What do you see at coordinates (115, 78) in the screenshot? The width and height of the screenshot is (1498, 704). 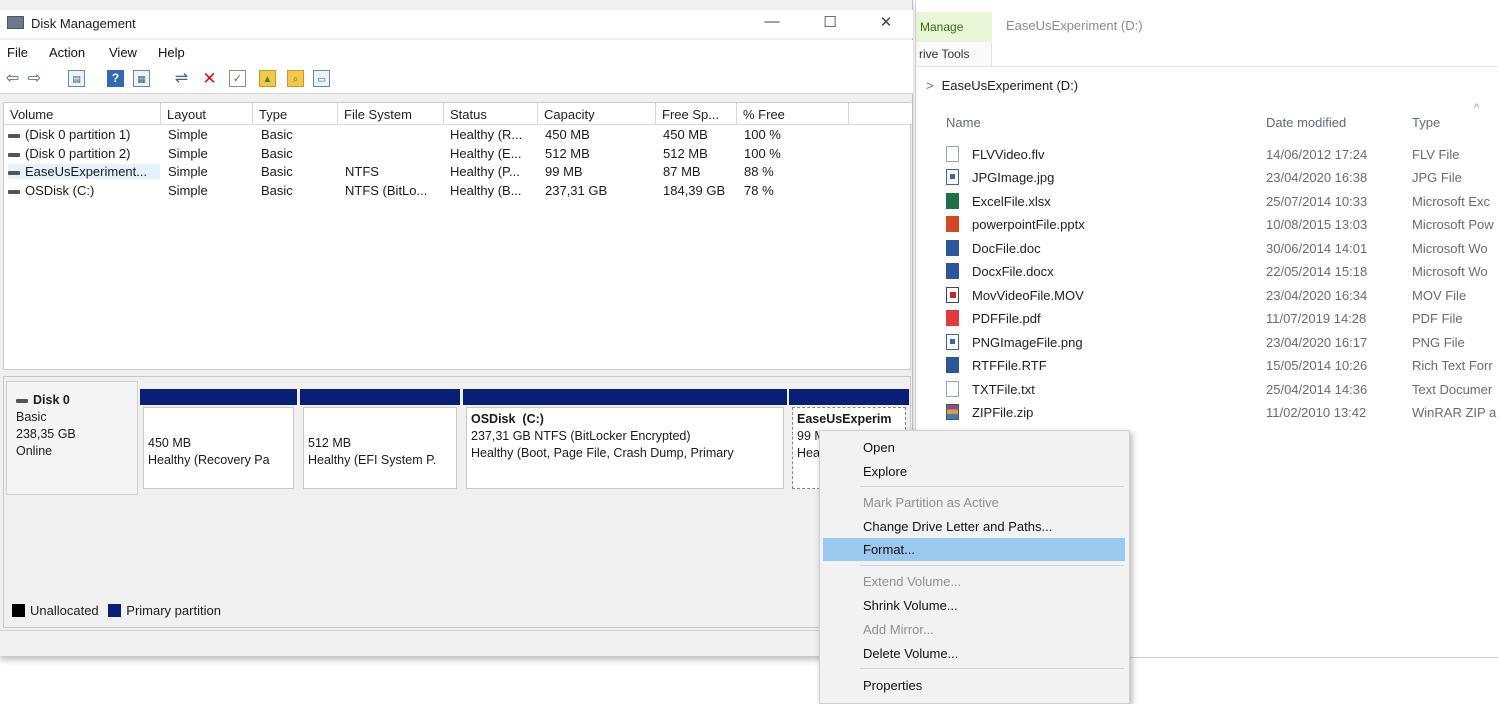 I see `help-icon: ?` at bounding box center [115, 78].